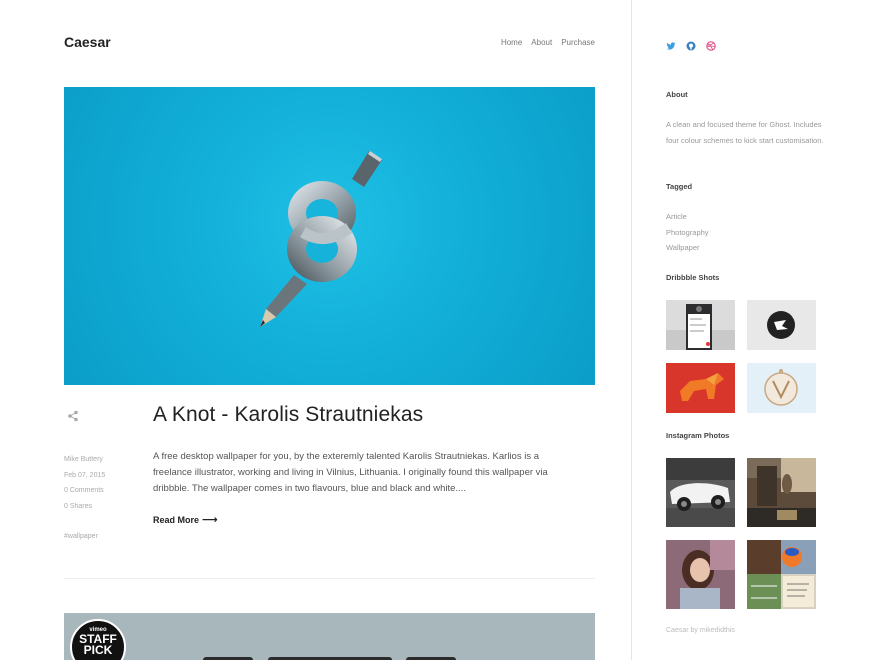 The image size is (880, 660). Describe the element at coordinates (329, 578) in the screenshot. I see `post-divider` at that location.